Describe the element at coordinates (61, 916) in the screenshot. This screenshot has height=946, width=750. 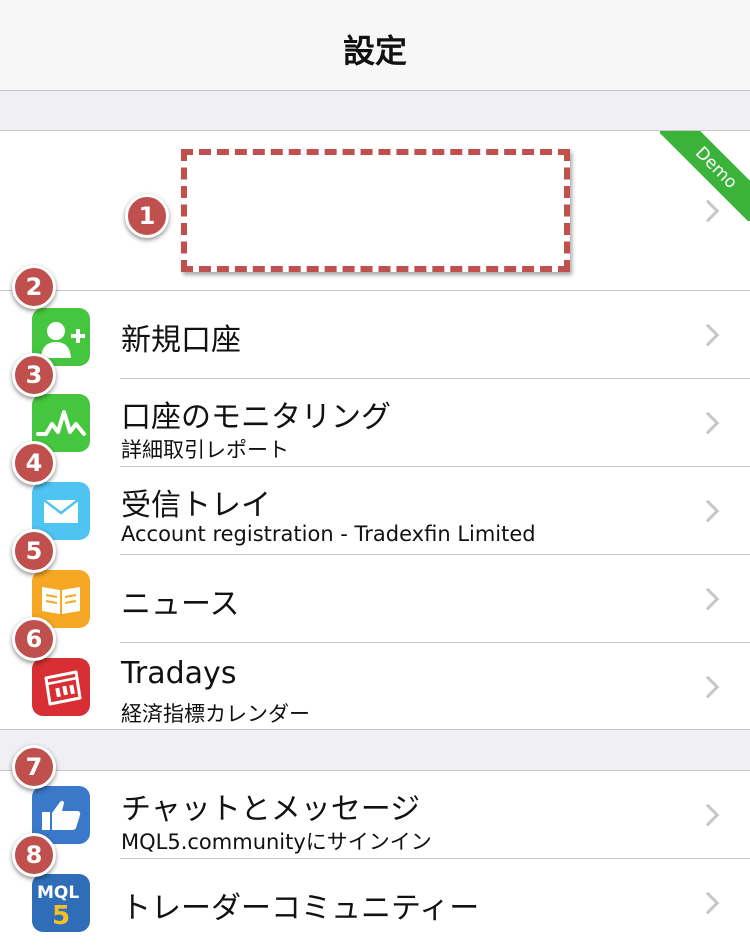
I see `mql5-logo-bottom-text: 5` at that location.